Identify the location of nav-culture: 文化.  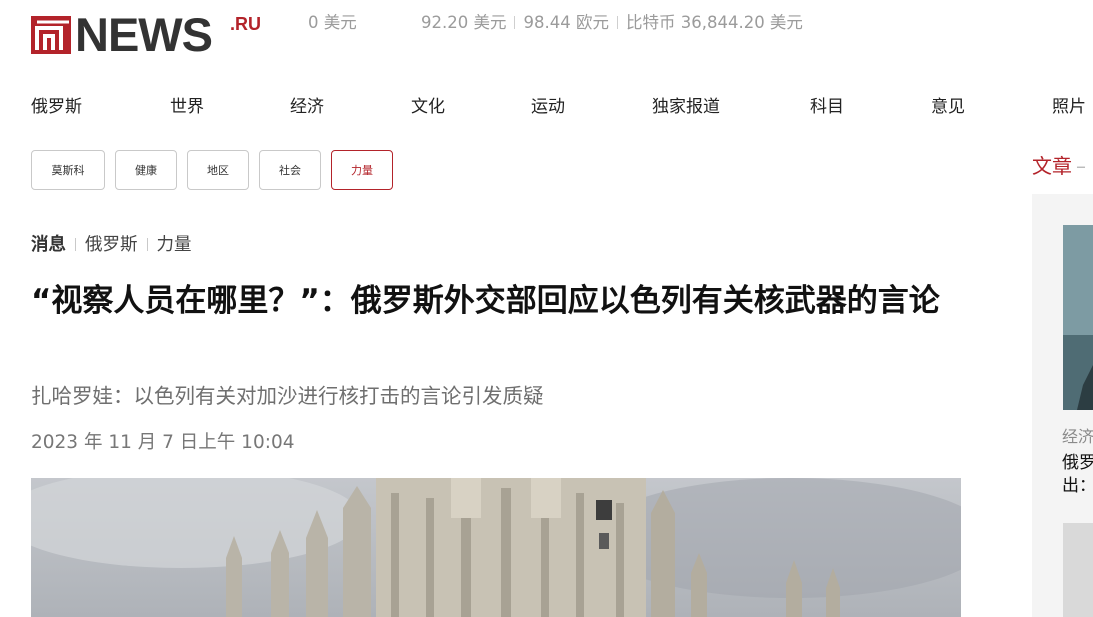
(428, 104).